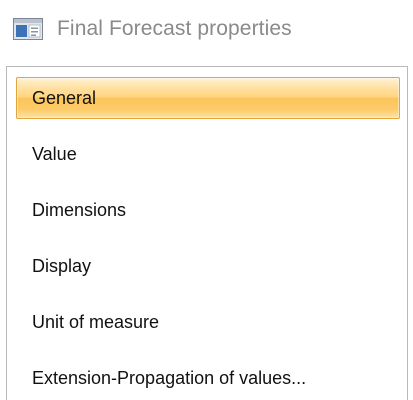 The image size is (413, 400). I want to click on window-title: Final Forecast properties, so click(174, 28).